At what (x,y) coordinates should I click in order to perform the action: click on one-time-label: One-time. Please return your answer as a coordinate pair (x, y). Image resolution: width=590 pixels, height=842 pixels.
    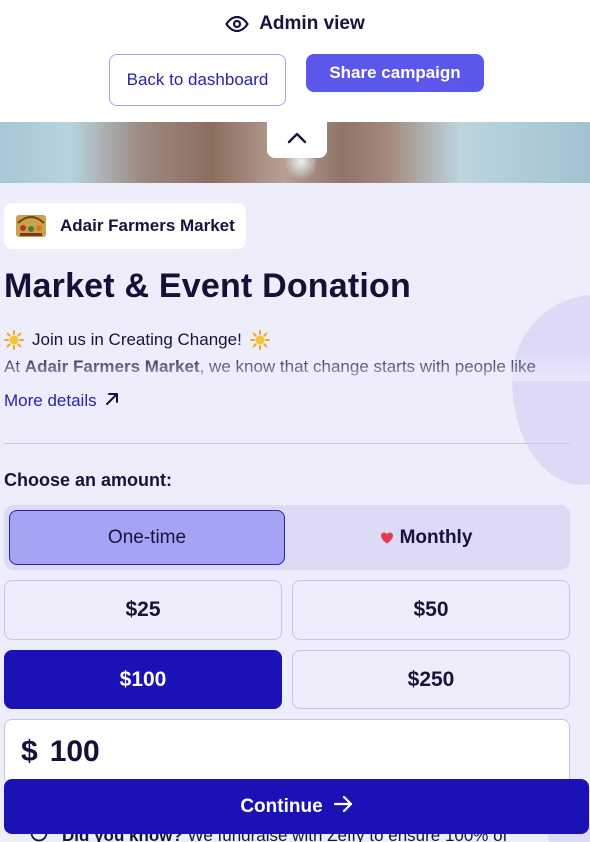
    Looking at the image, I should click on (147, 537).